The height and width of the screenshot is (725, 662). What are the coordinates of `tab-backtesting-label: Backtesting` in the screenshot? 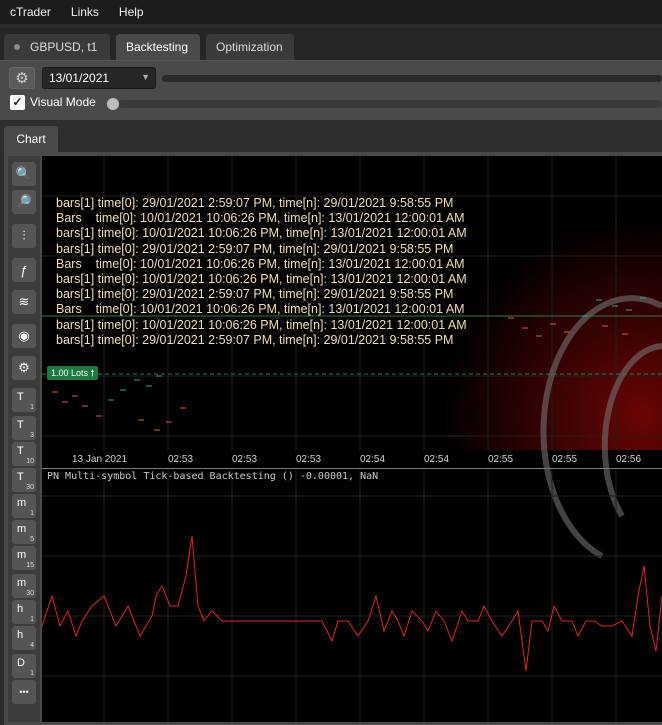 It's located at (157, 47).